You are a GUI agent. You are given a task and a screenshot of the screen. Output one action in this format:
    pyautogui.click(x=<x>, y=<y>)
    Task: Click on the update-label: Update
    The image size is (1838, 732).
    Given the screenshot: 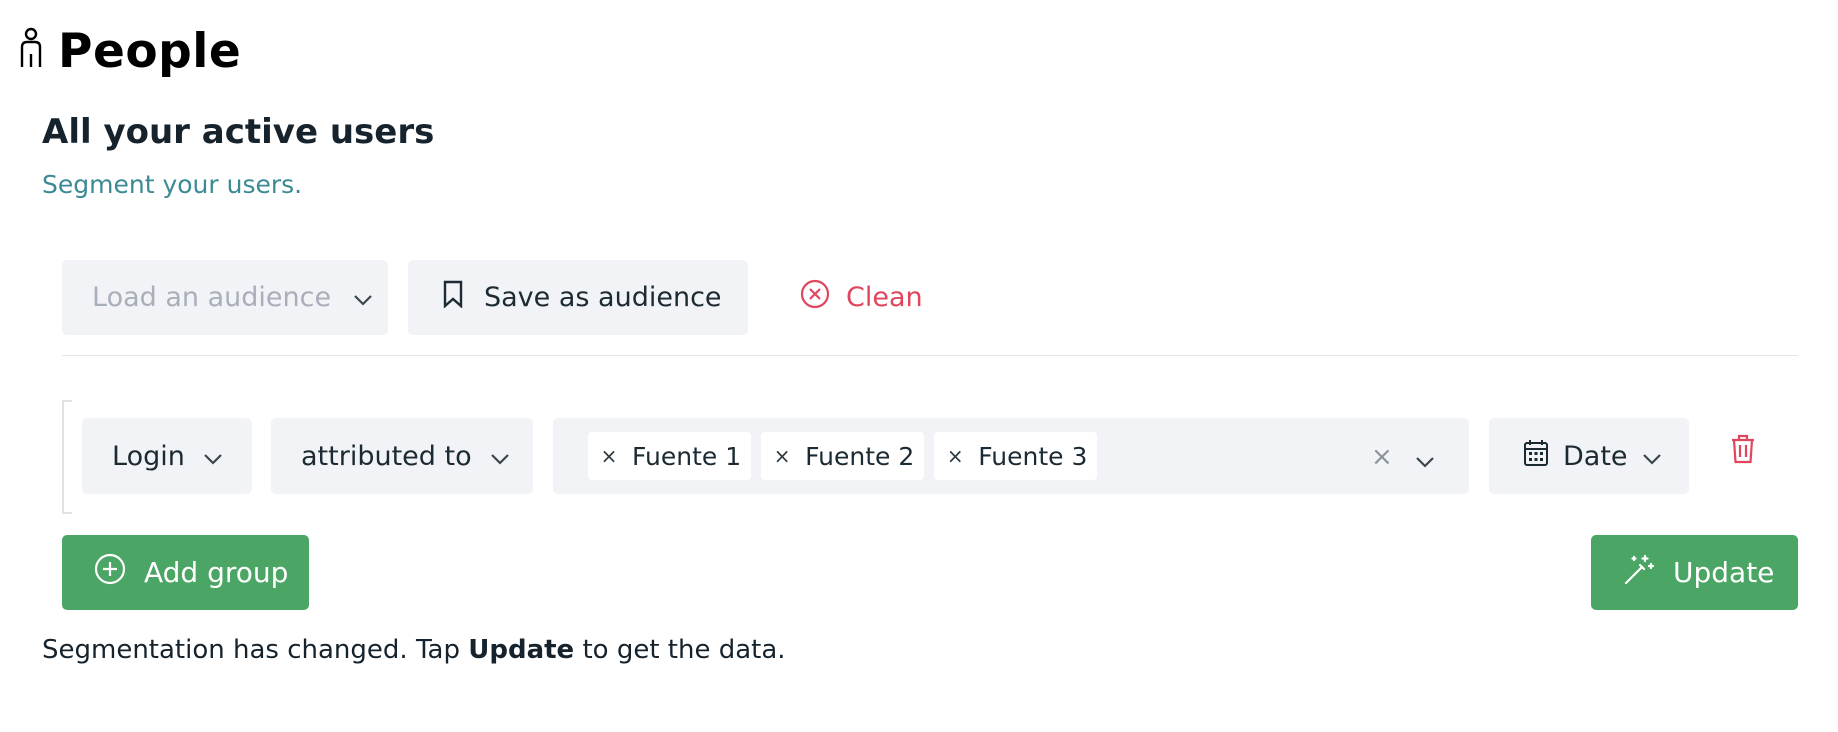 What is the action you would take?
    pyautogui.click(x=1724, y=572)
    